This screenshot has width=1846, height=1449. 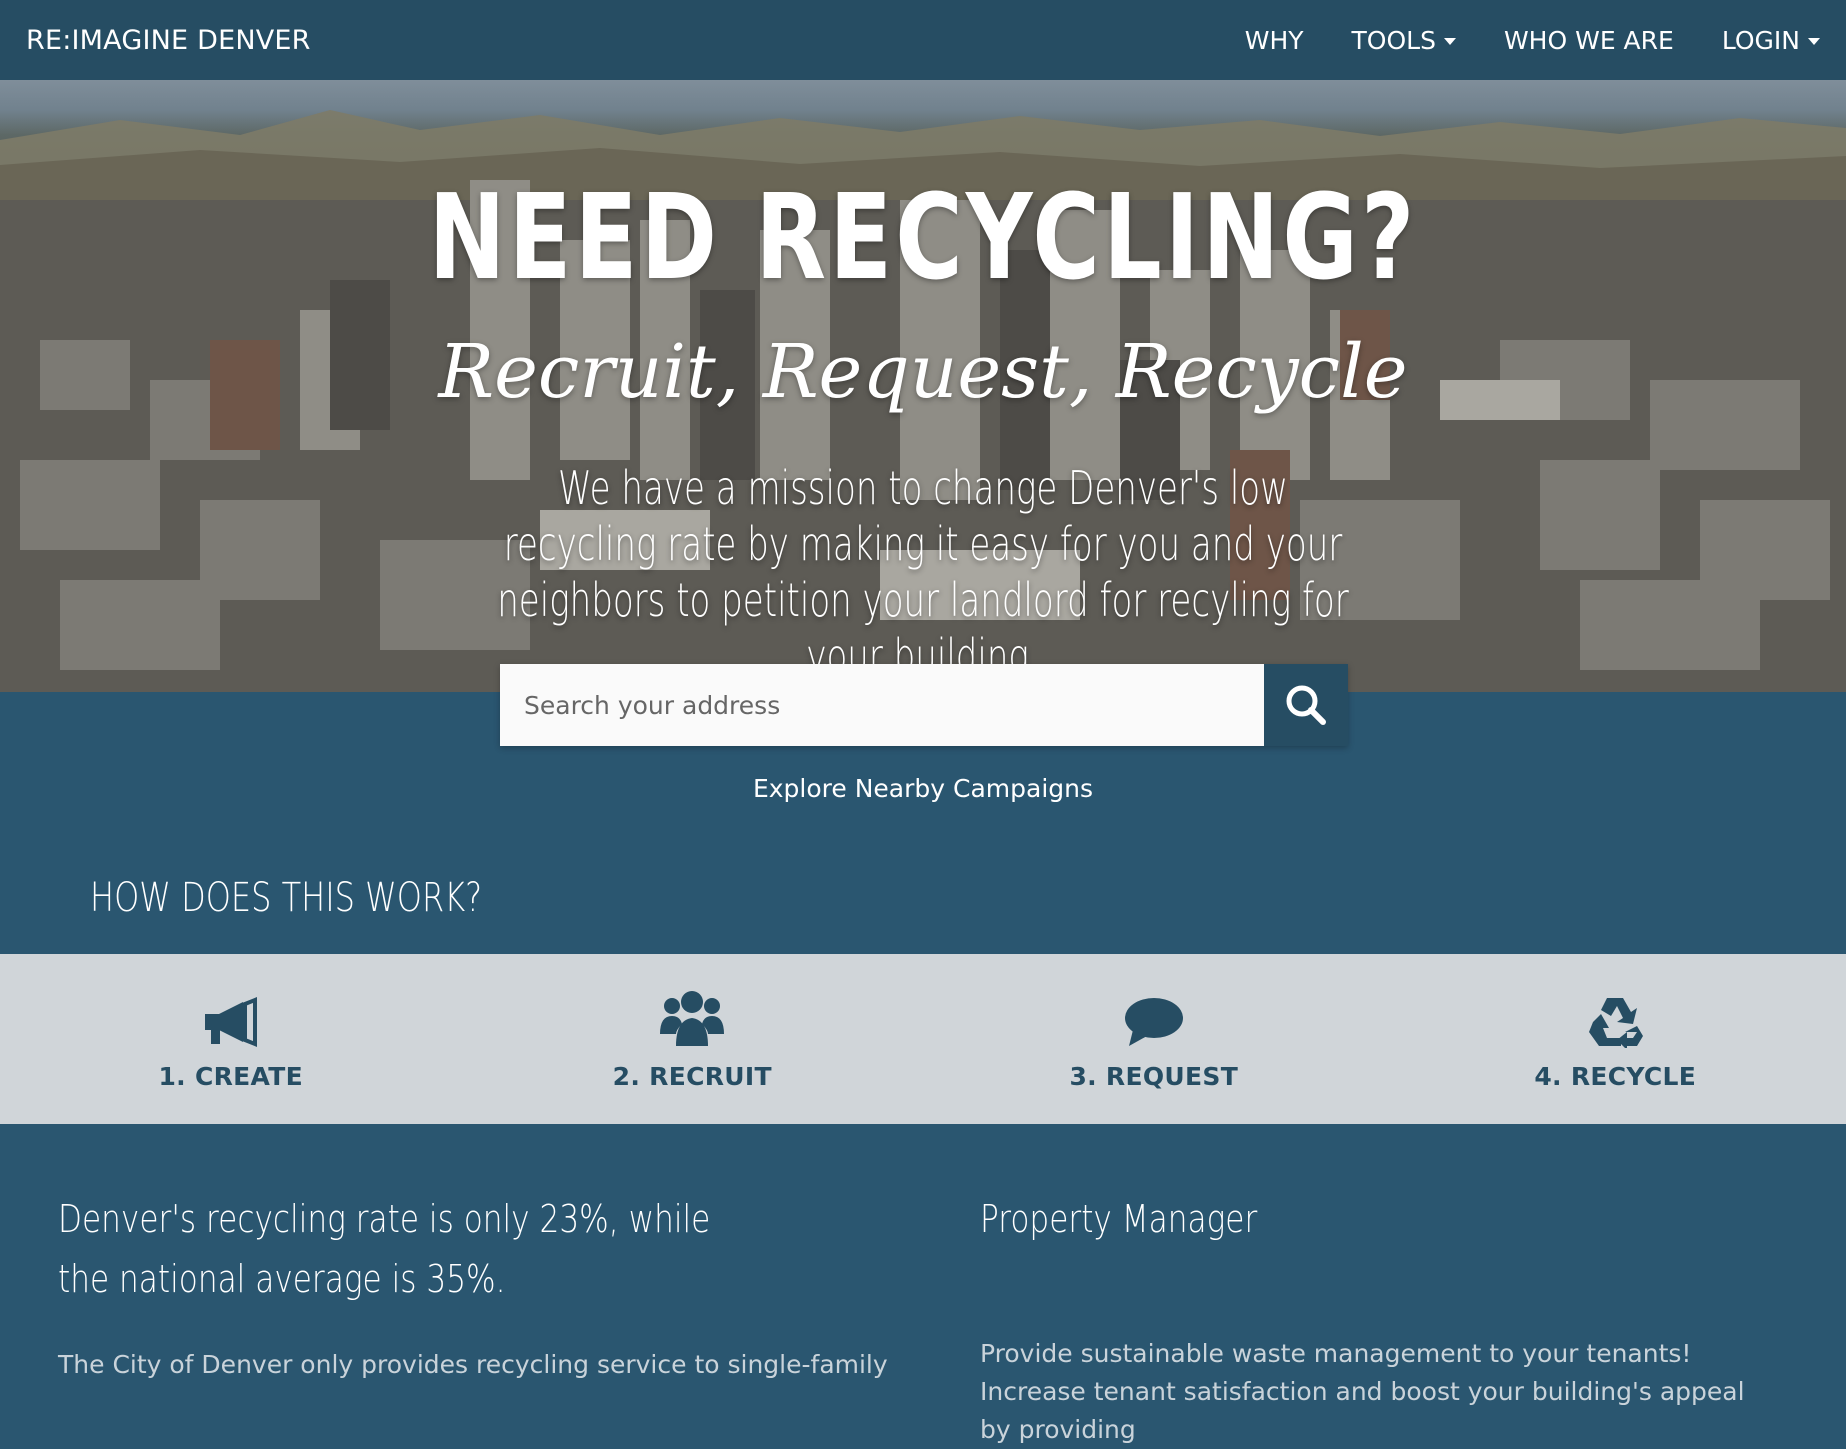 I want to click on property-manager-heading: Property Manager, so click(x=1291, y=1219).